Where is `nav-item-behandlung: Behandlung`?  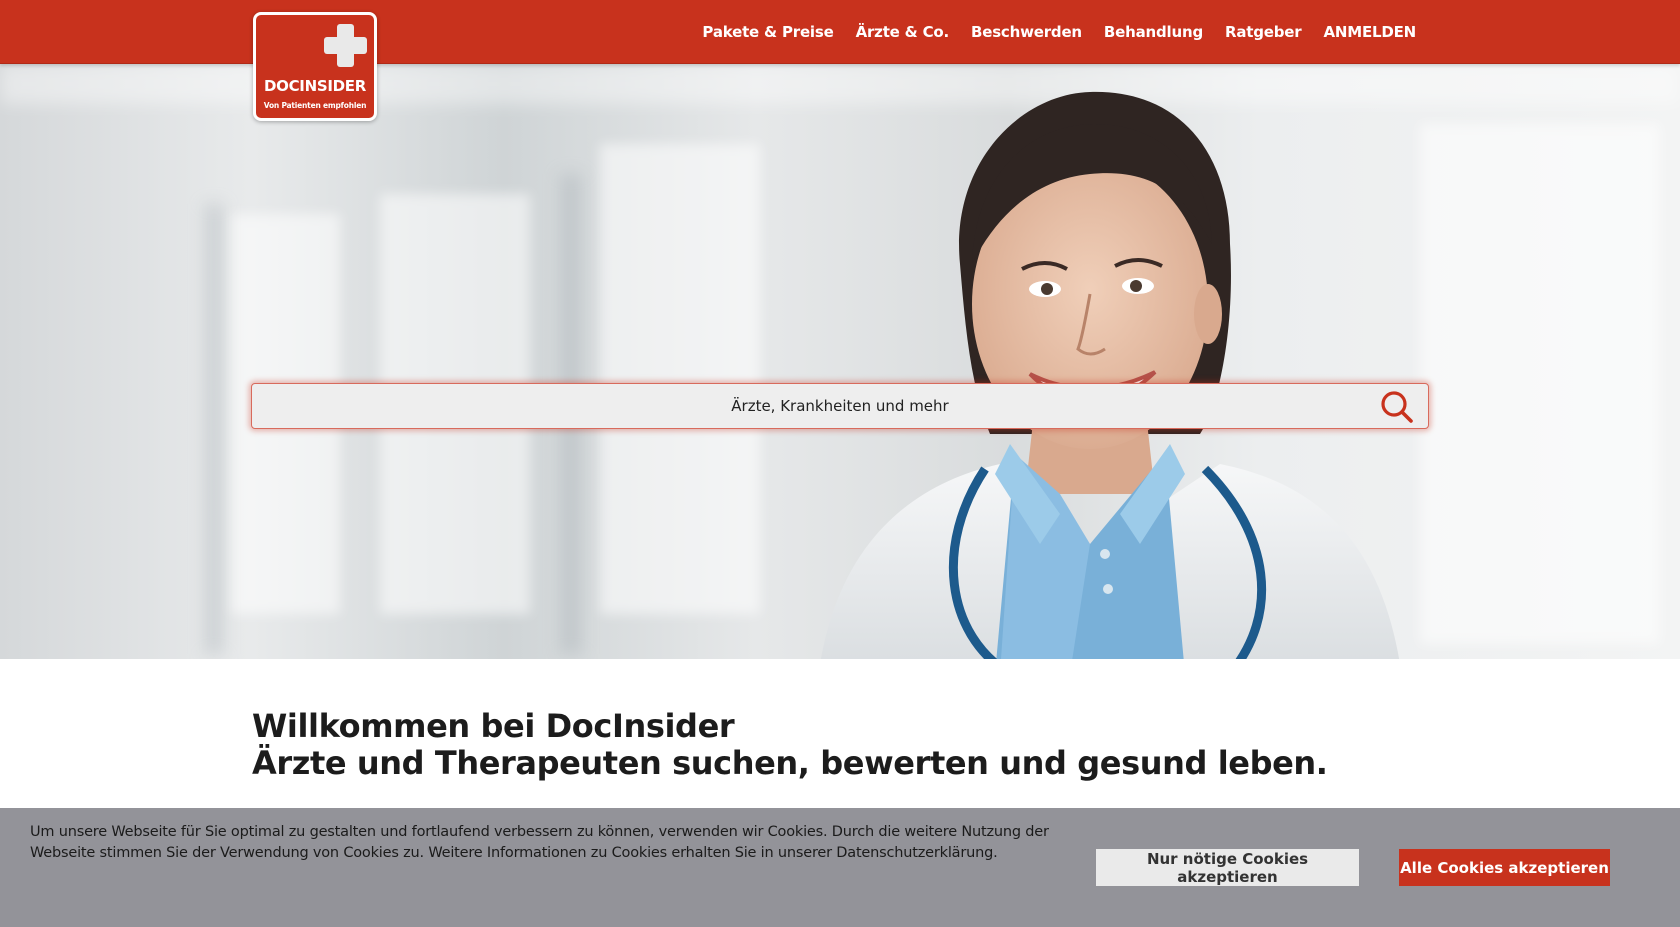 nav-item-behandlung: Behandlung is located at coordinates (1153, 32).